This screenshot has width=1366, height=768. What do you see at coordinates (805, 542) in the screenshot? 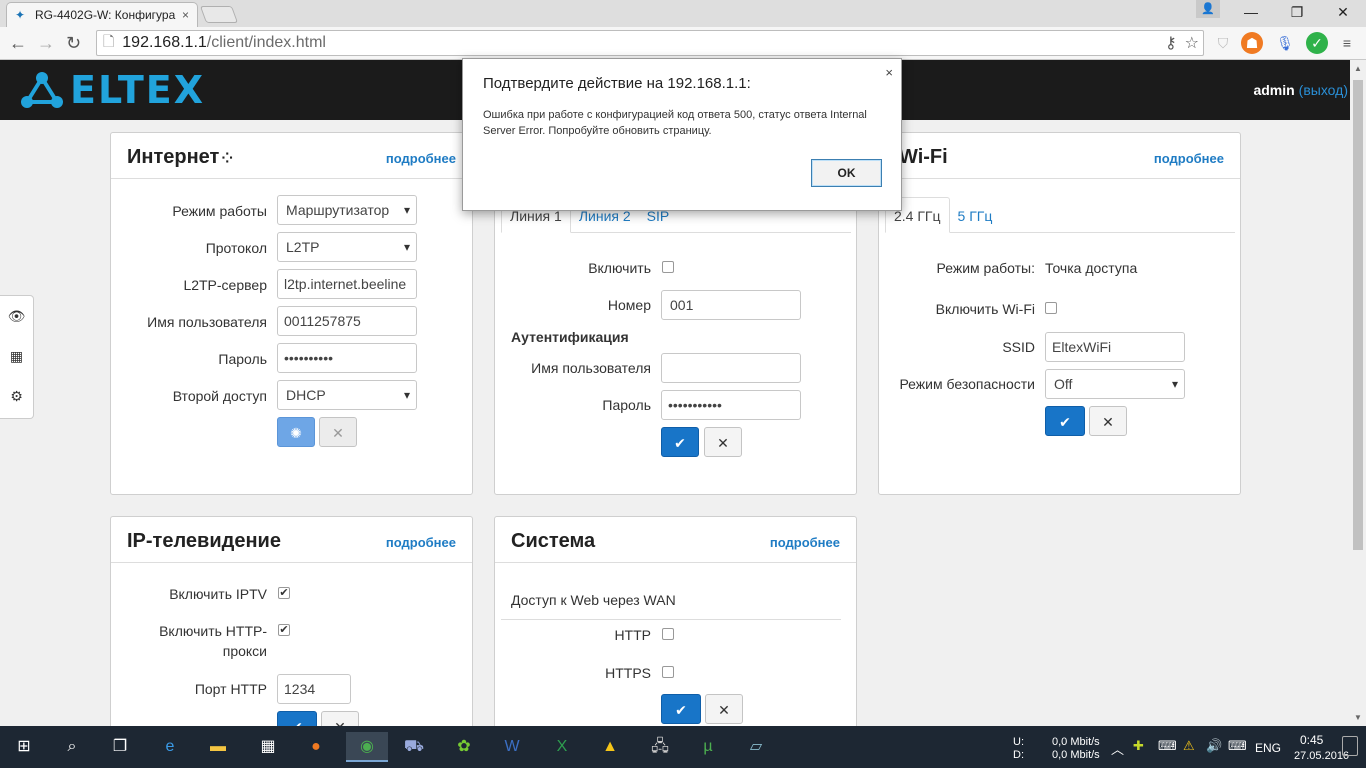
I see `system-more-link: подробнее` at bounding box center [805, 542].